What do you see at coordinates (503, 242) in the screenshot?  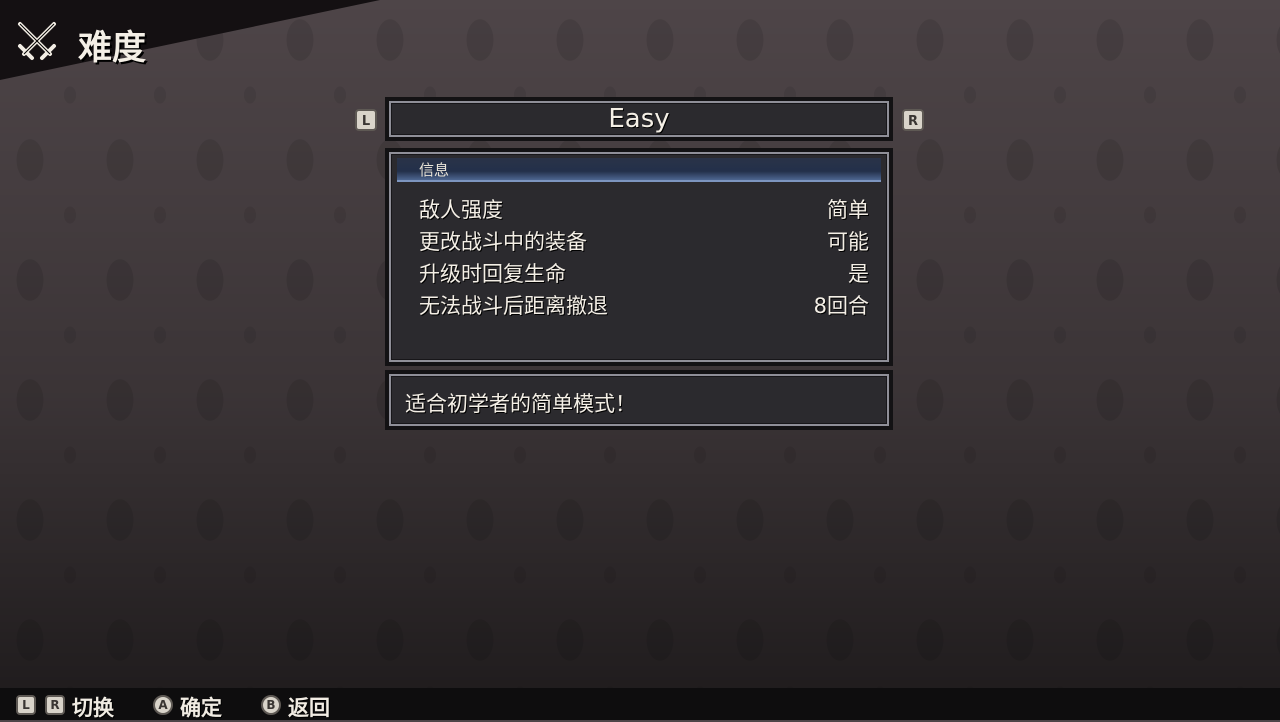 I see `info-row-label: 更改战斗中的装备` at bounding box center [503, 242].